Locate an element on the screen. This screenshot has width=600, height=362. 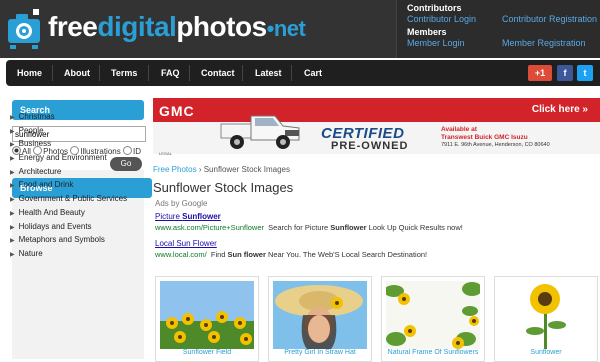
logo-free: free is located at coordinates (73, 26).